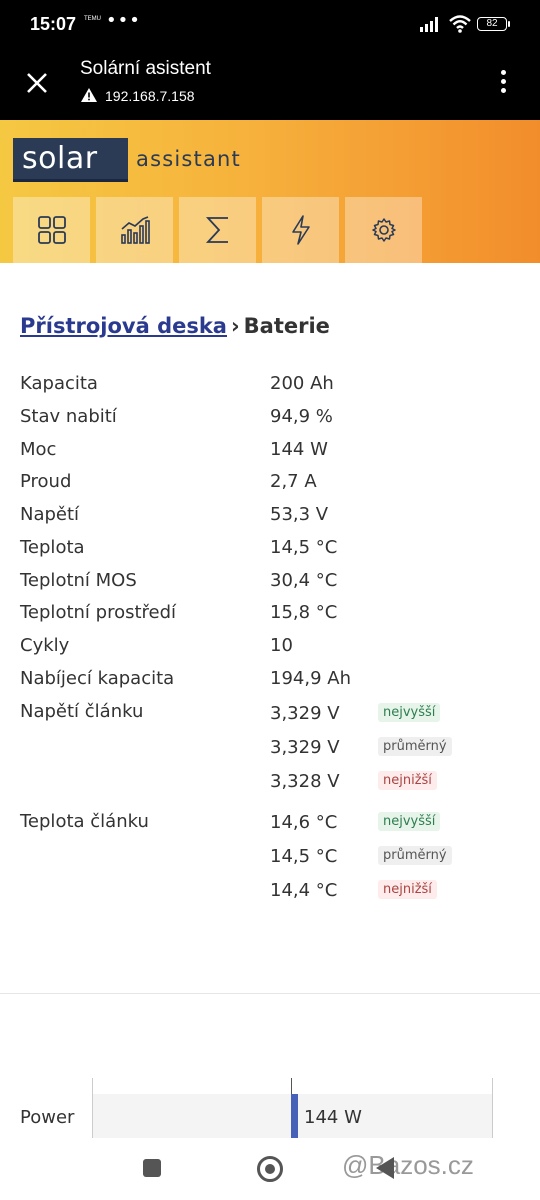 This screenshot has height=1200, width=540. What do you see at coordinates (408, 1165) in the screenshot?
I see `watermark: @Bazos.cz` at bounding box center [408, 1165].